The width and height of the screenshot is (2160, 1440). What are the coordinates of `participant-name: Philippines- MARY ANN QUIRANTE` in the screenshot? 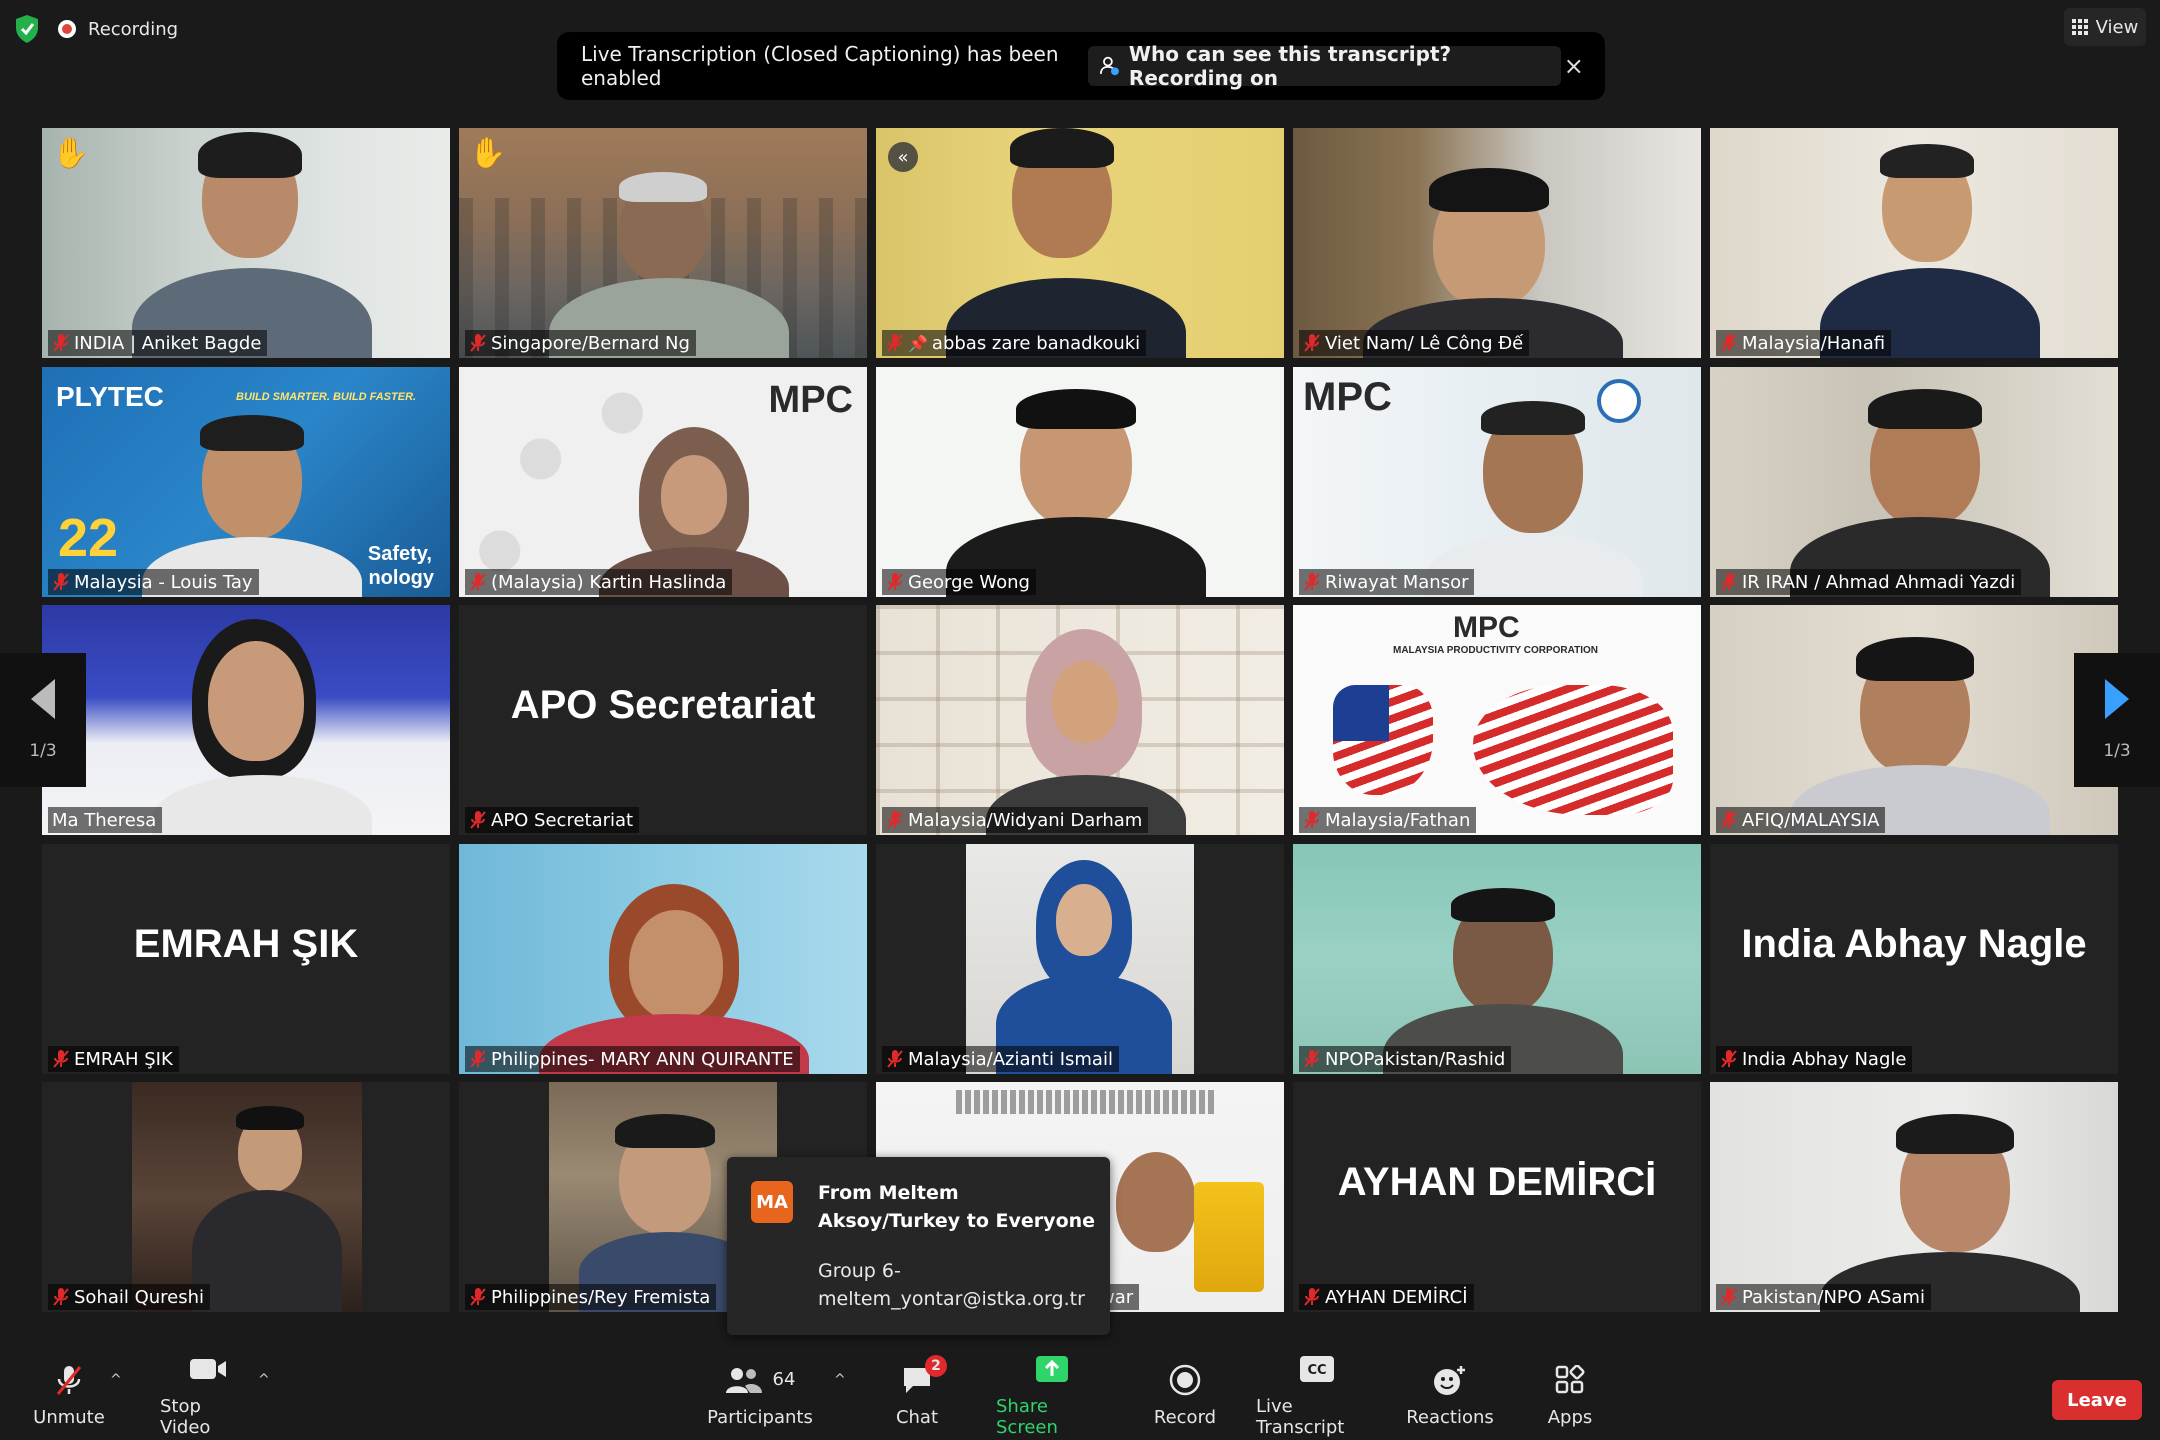 It's located at (632, 1059).